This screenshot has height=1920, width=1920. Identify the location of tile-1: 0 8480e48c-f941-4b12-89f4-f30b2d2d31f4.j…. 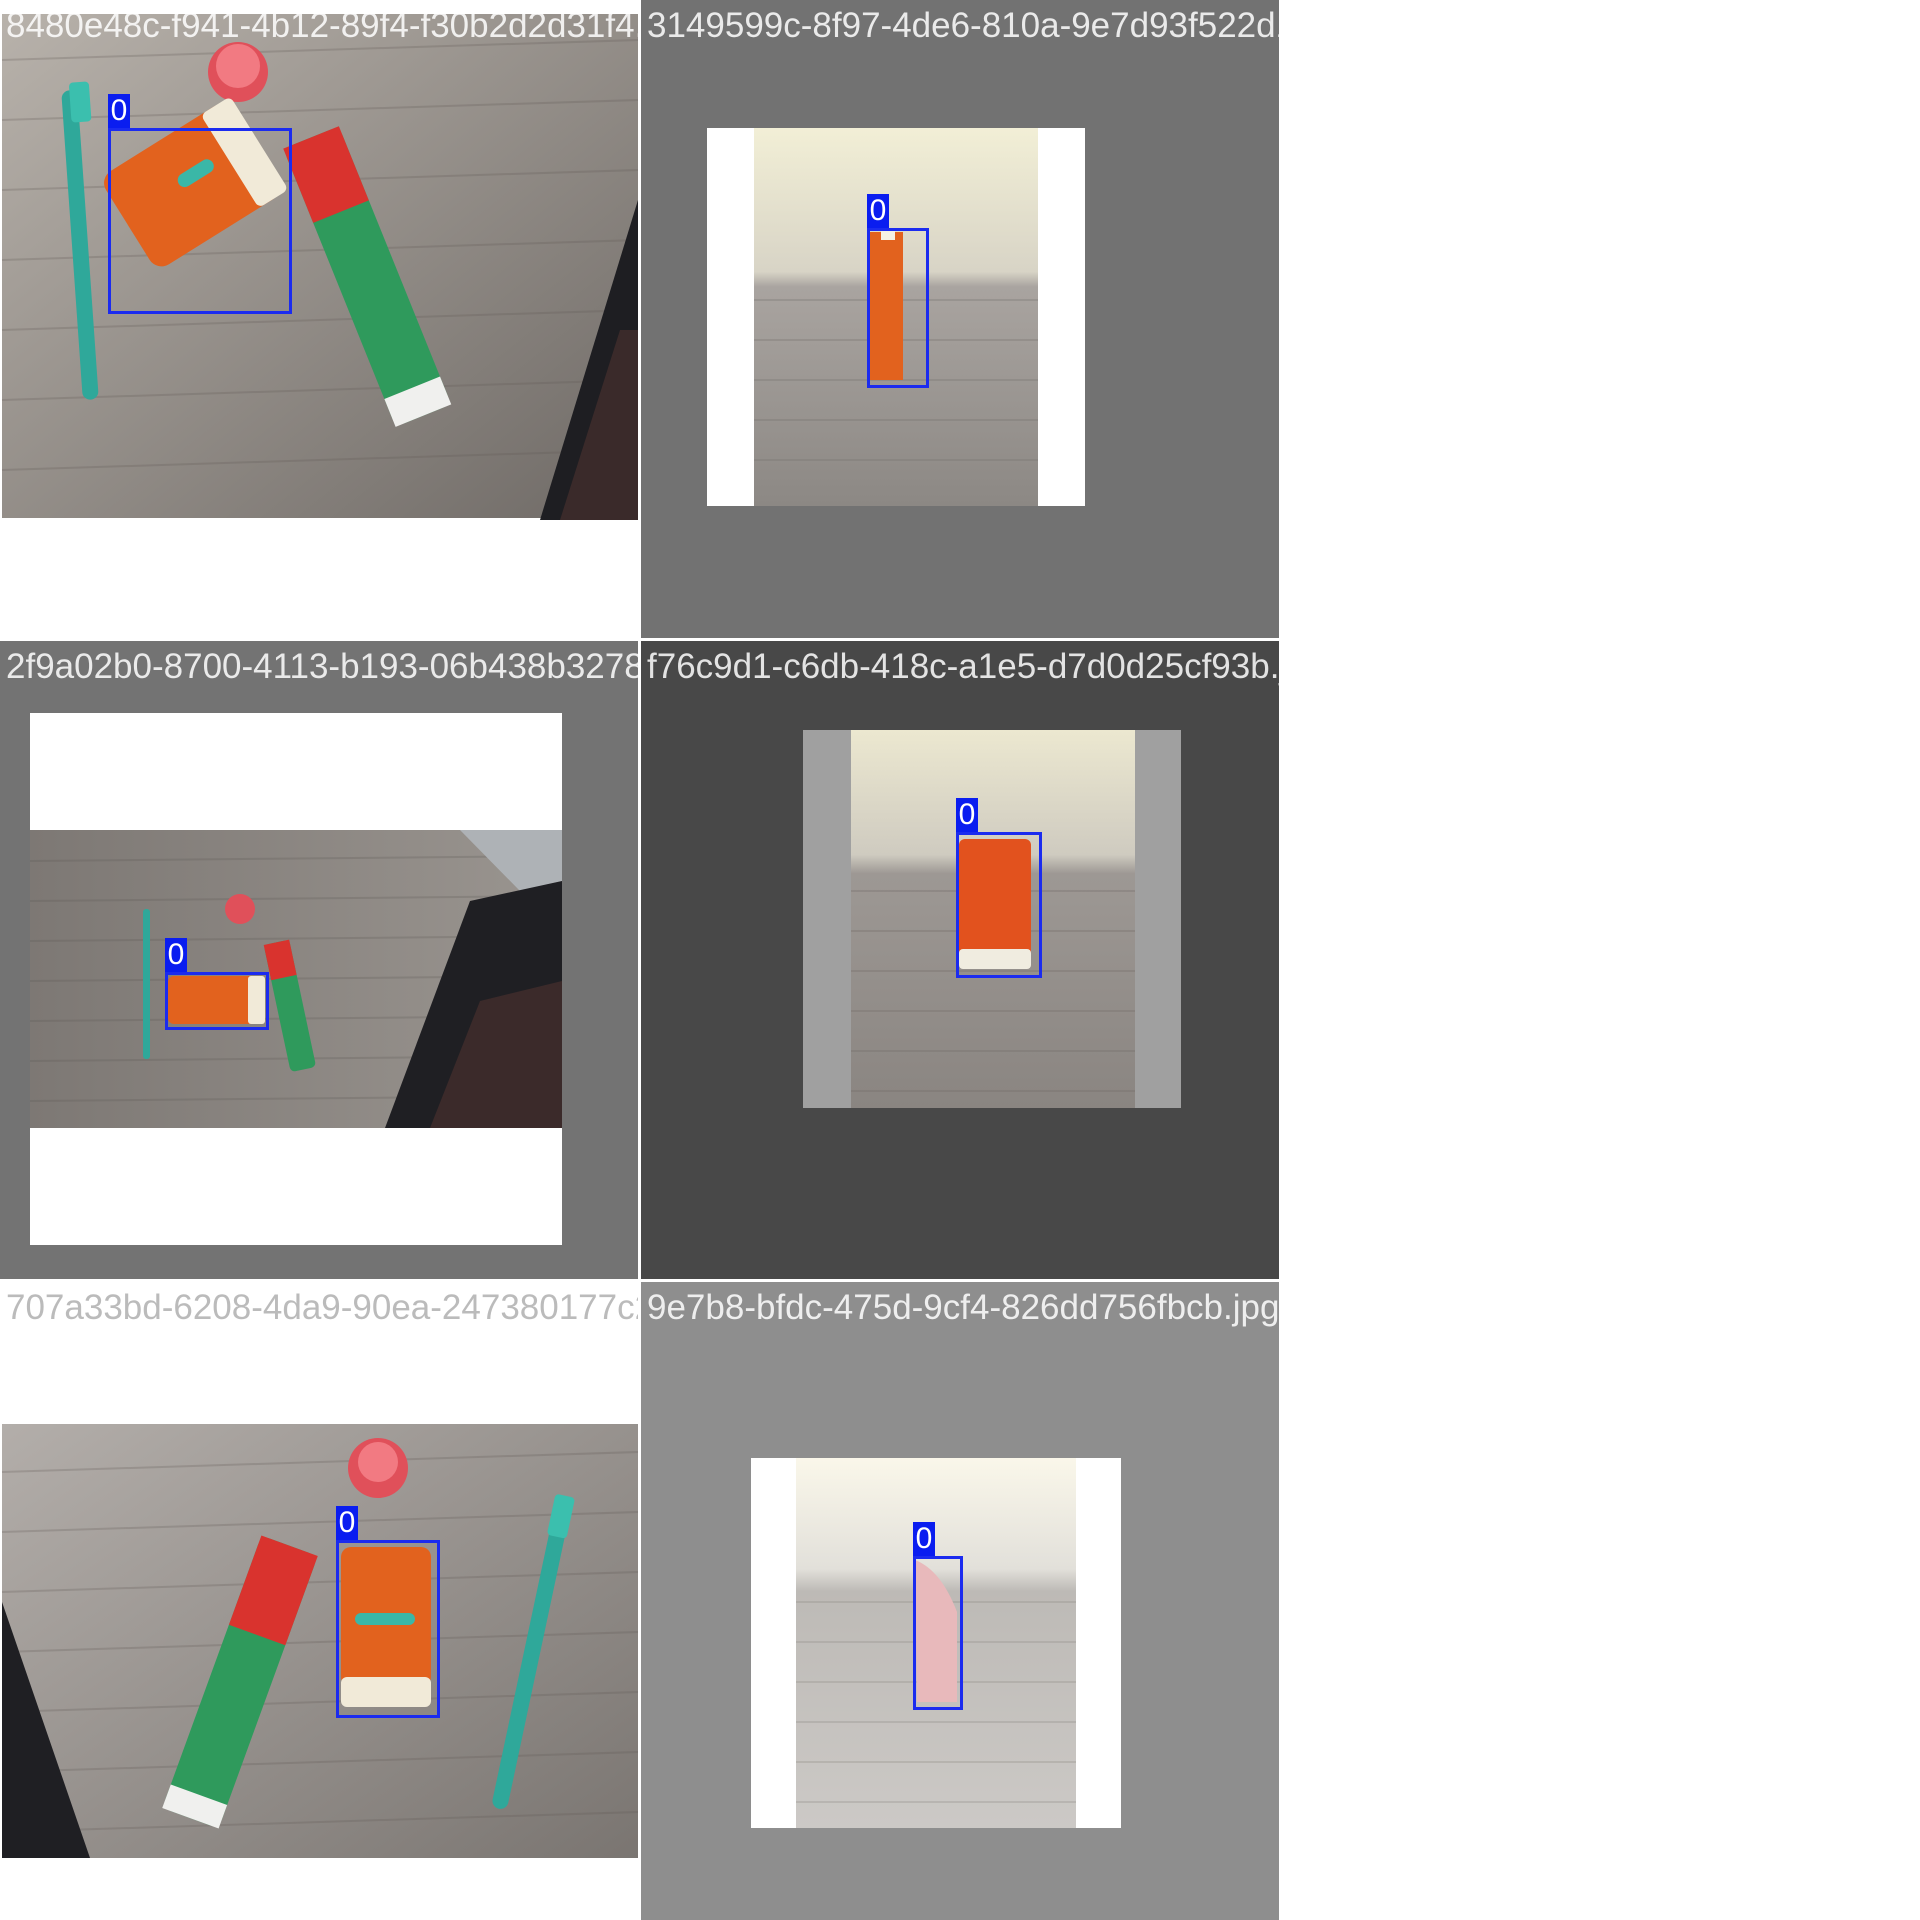
(319, 319).